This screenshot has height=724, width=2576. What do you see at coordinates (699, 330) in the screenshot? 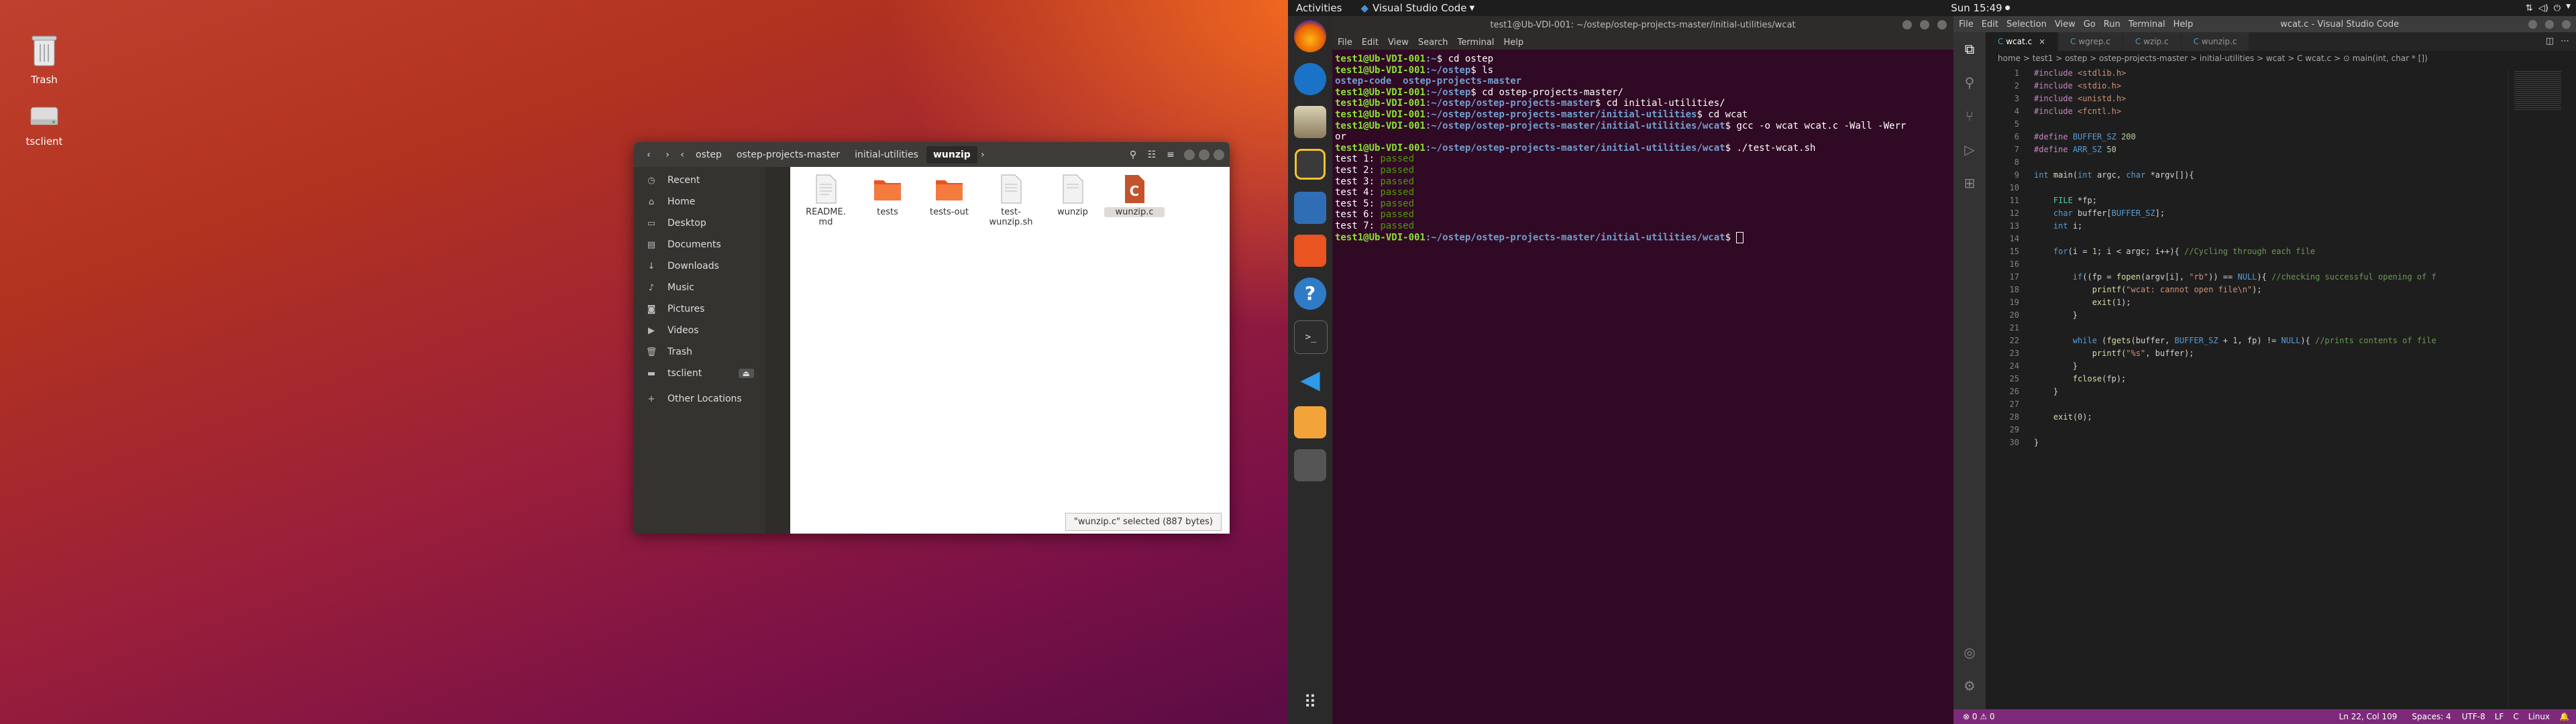
I see `sidebar-item-videos: ▶ Videos` at bounding box center [699, 330].